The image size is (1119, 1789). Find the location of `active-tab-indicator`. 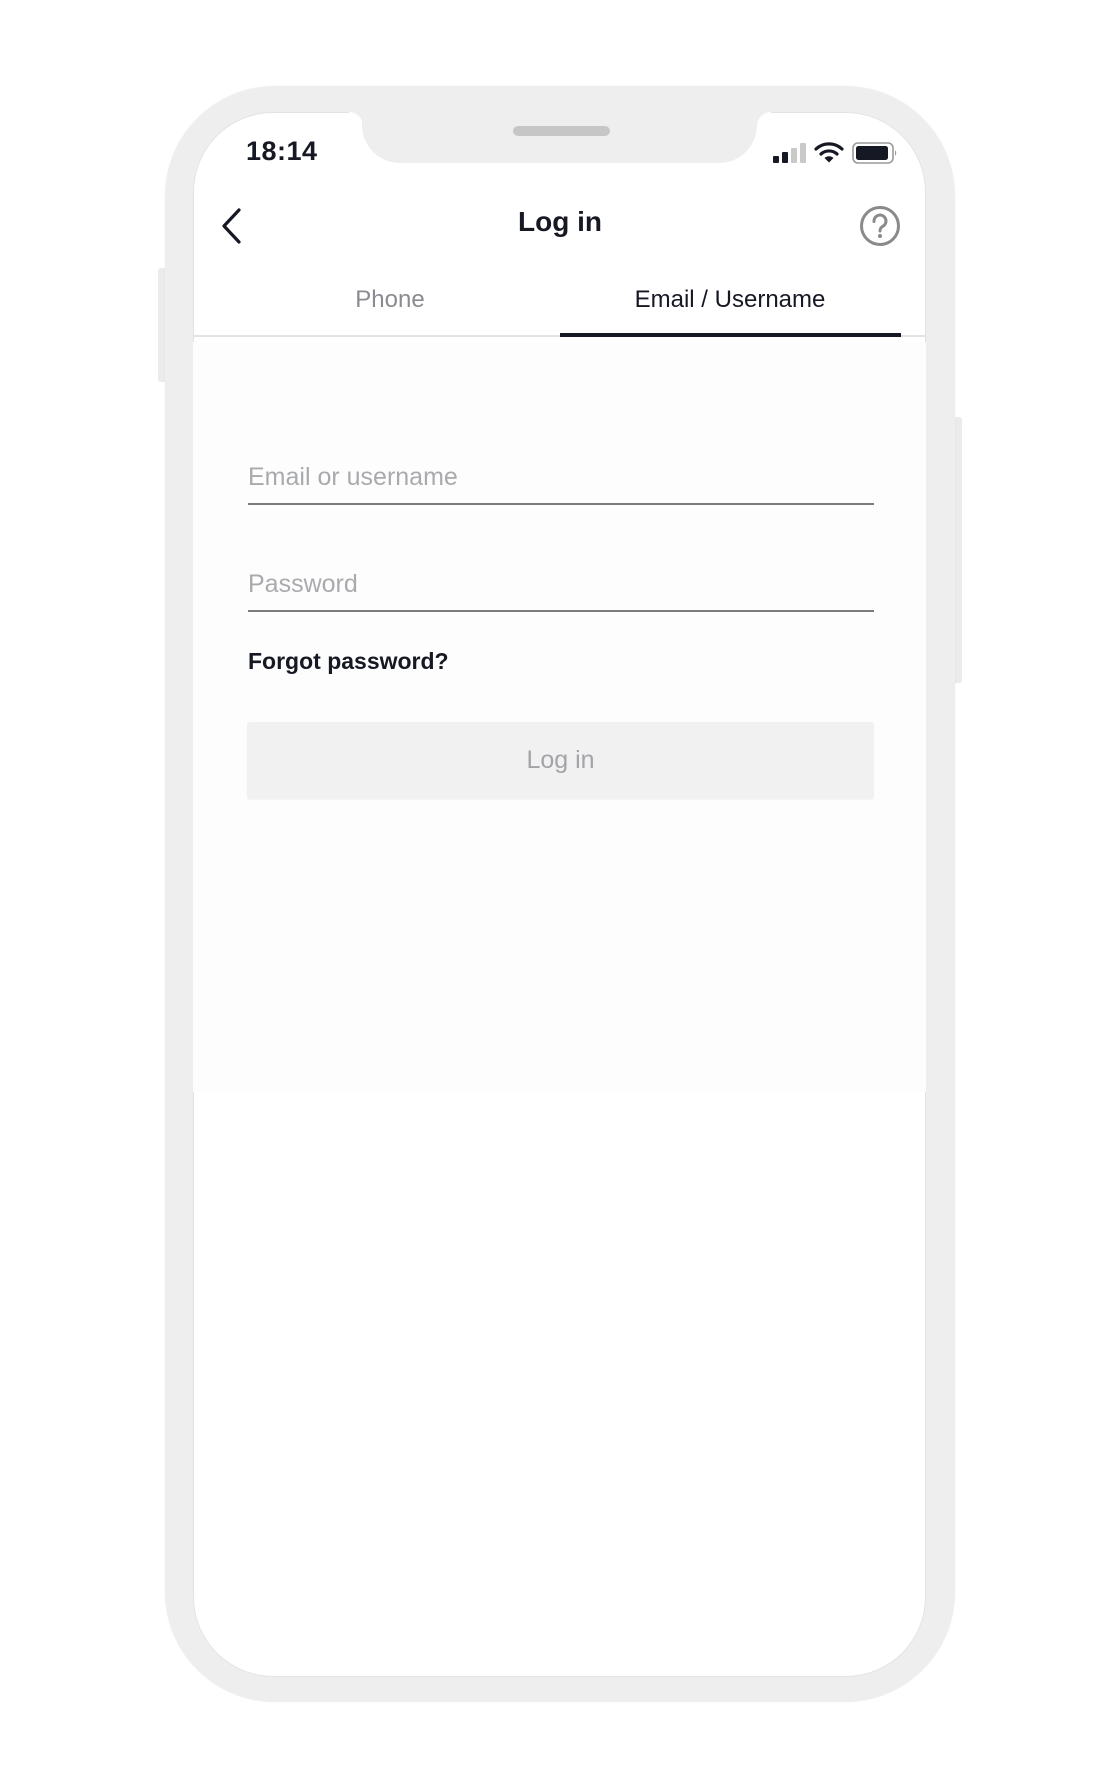

active-tab-indicator is located at coordinates (730, 335).